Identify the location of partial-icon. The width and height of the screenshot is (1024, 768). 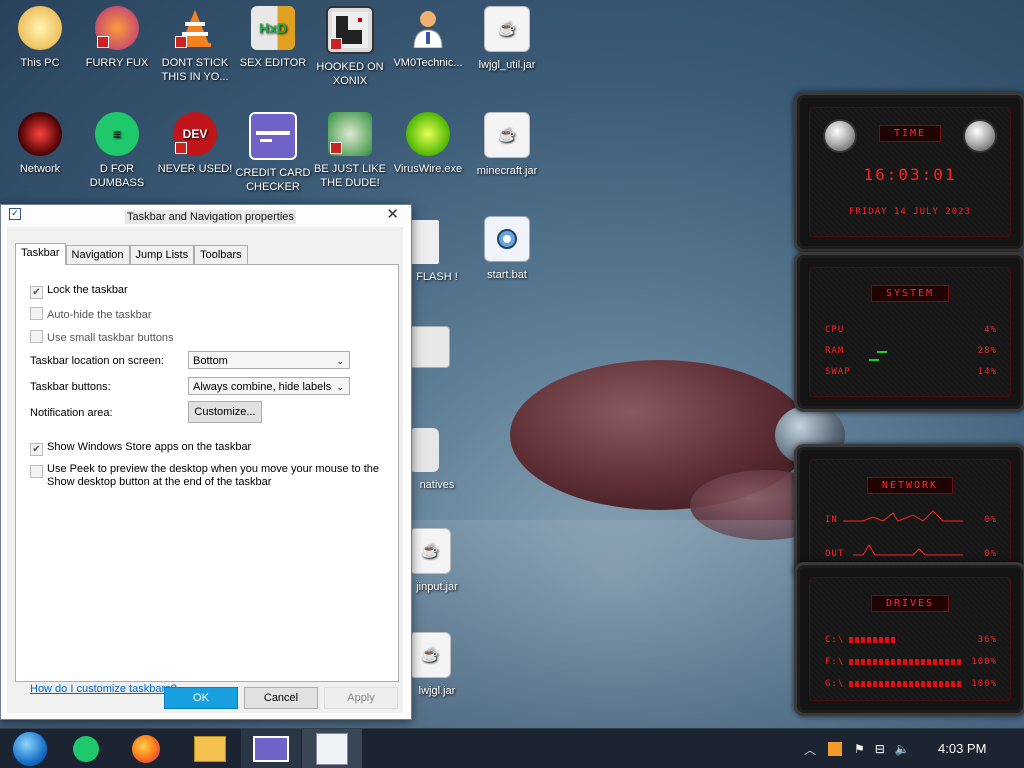
(429, 347).